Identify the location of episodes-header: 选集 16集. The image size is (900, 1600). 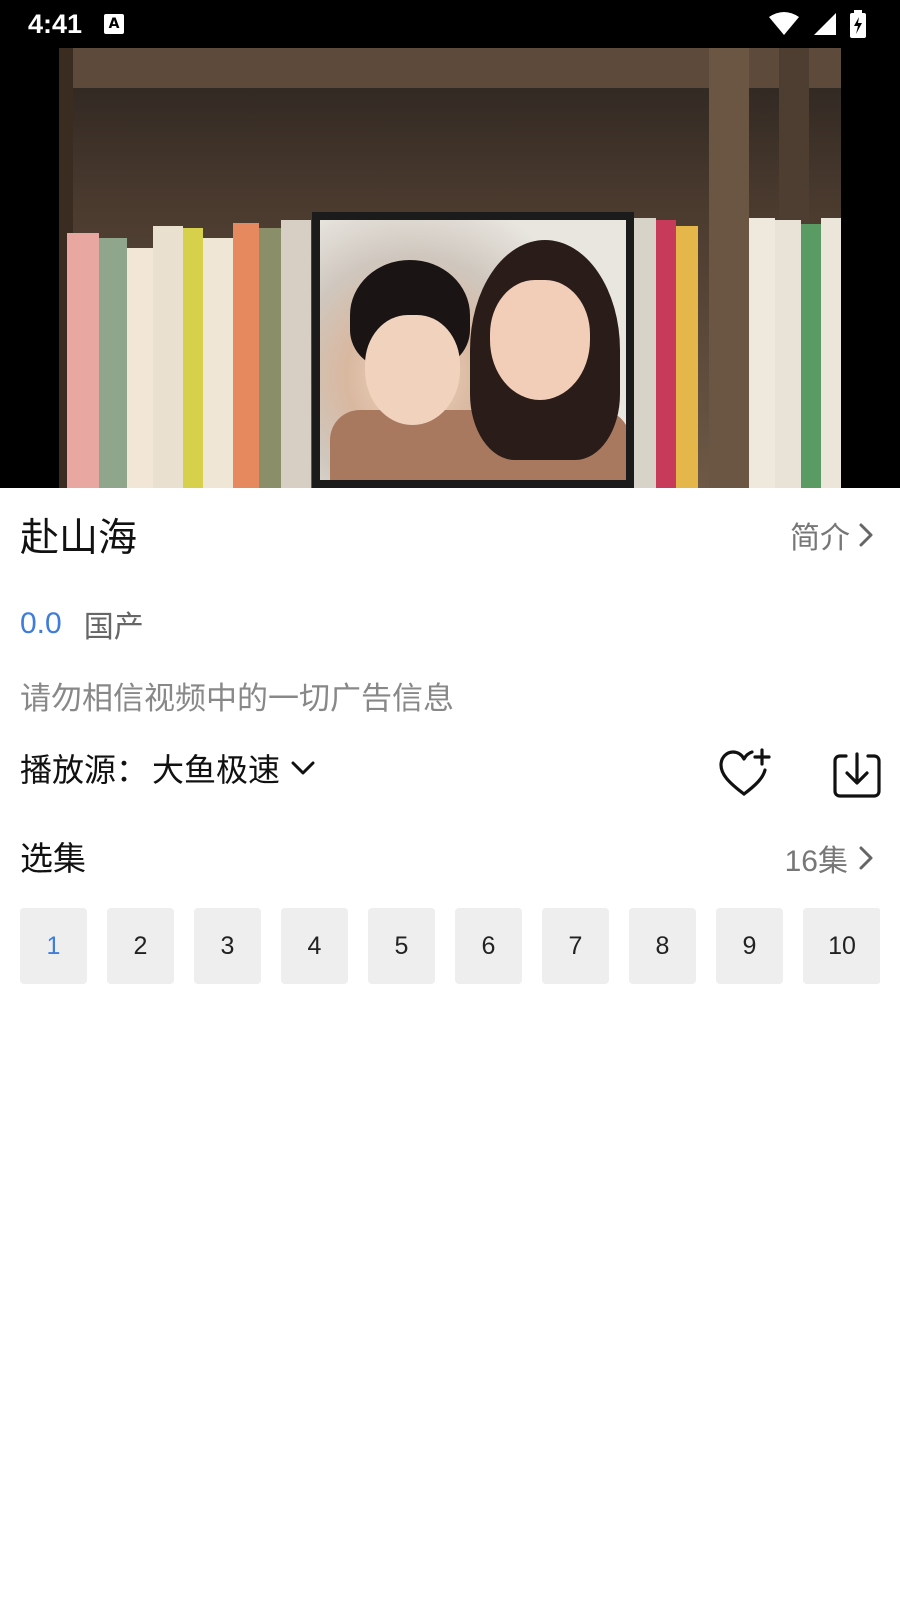
(450, 856).